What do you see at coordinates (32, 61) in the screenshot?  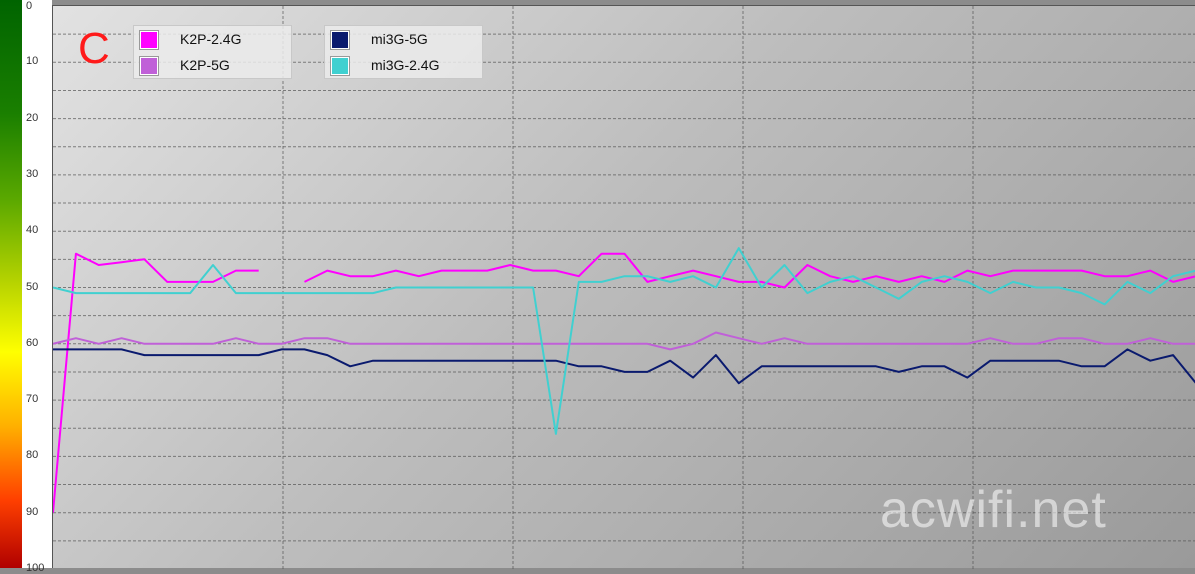 I see `y-tick-label: 10` at bounding box center [32, 61].